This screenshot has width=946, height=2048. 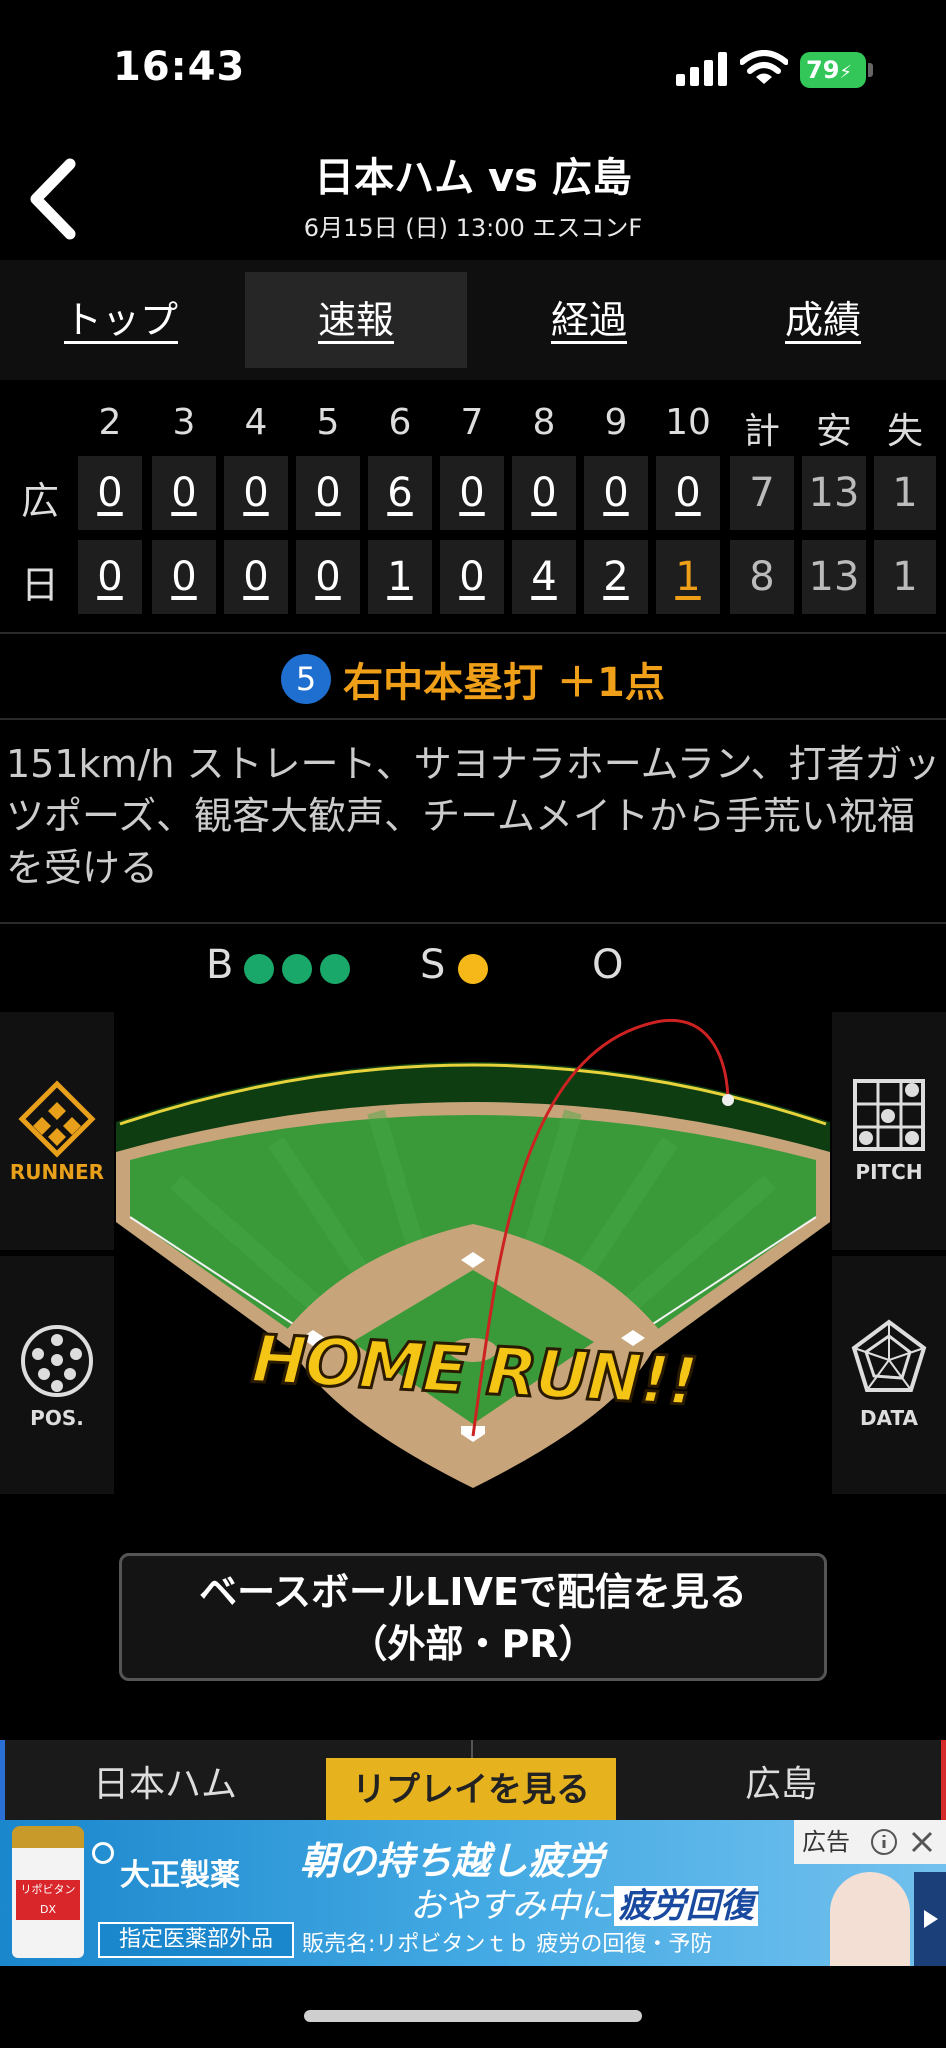 I want to click on play-icon, so click(x=931, y=1919).